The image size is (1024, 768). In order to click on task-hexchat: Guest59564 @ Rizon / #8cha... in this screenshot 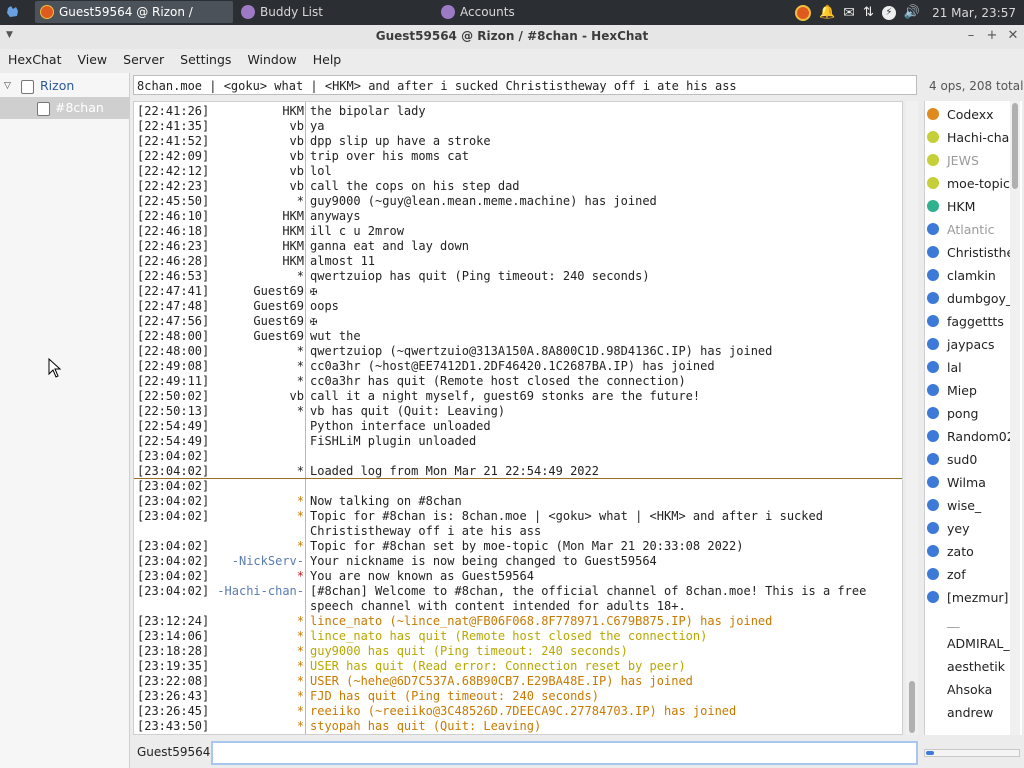, I will do `click(134, 21)`.